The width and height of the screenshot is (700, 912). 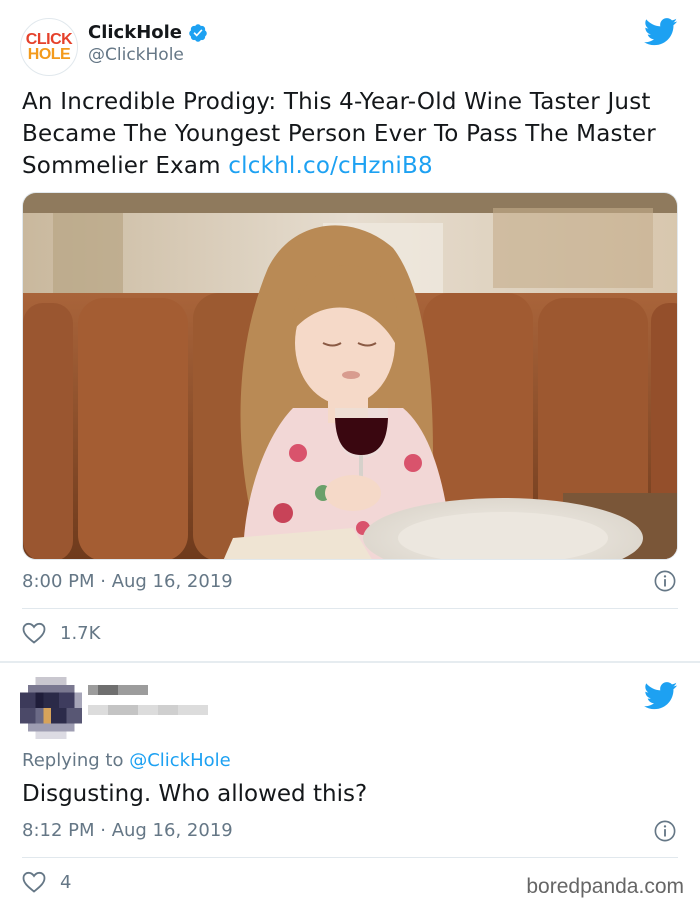 What do you see at coordinates (136, 55) in the screenshot?
I see `user-handle: @ClickHole` at bounding box center [136, 55].